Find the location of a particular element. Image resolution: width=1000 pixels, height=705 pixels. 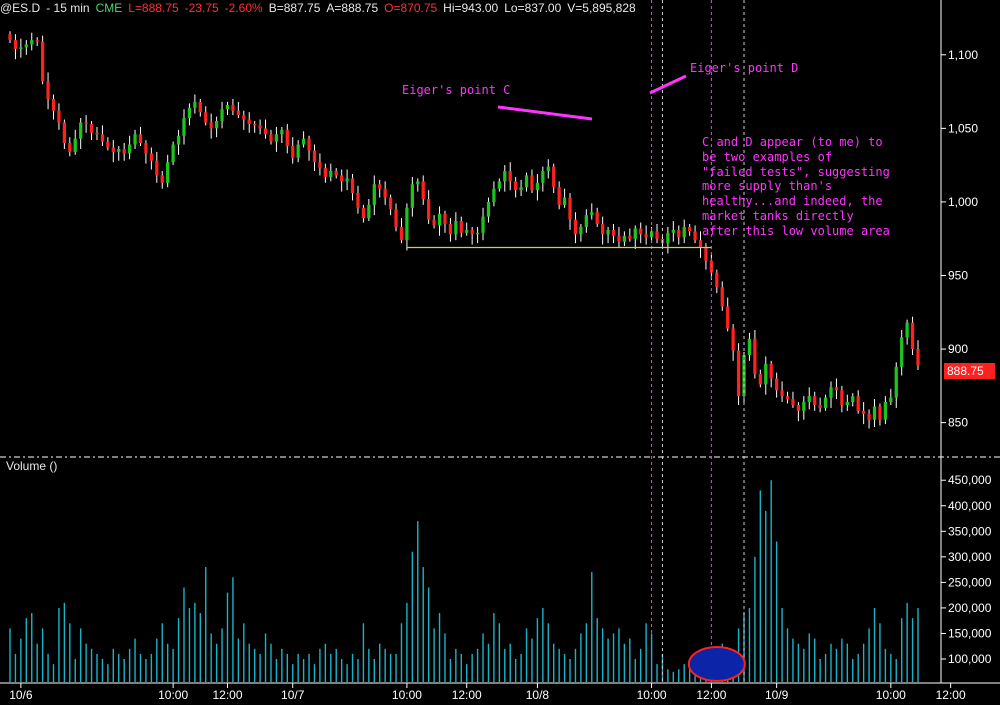

price-tick-label: 1,050 is located at coordinates (963, 128).